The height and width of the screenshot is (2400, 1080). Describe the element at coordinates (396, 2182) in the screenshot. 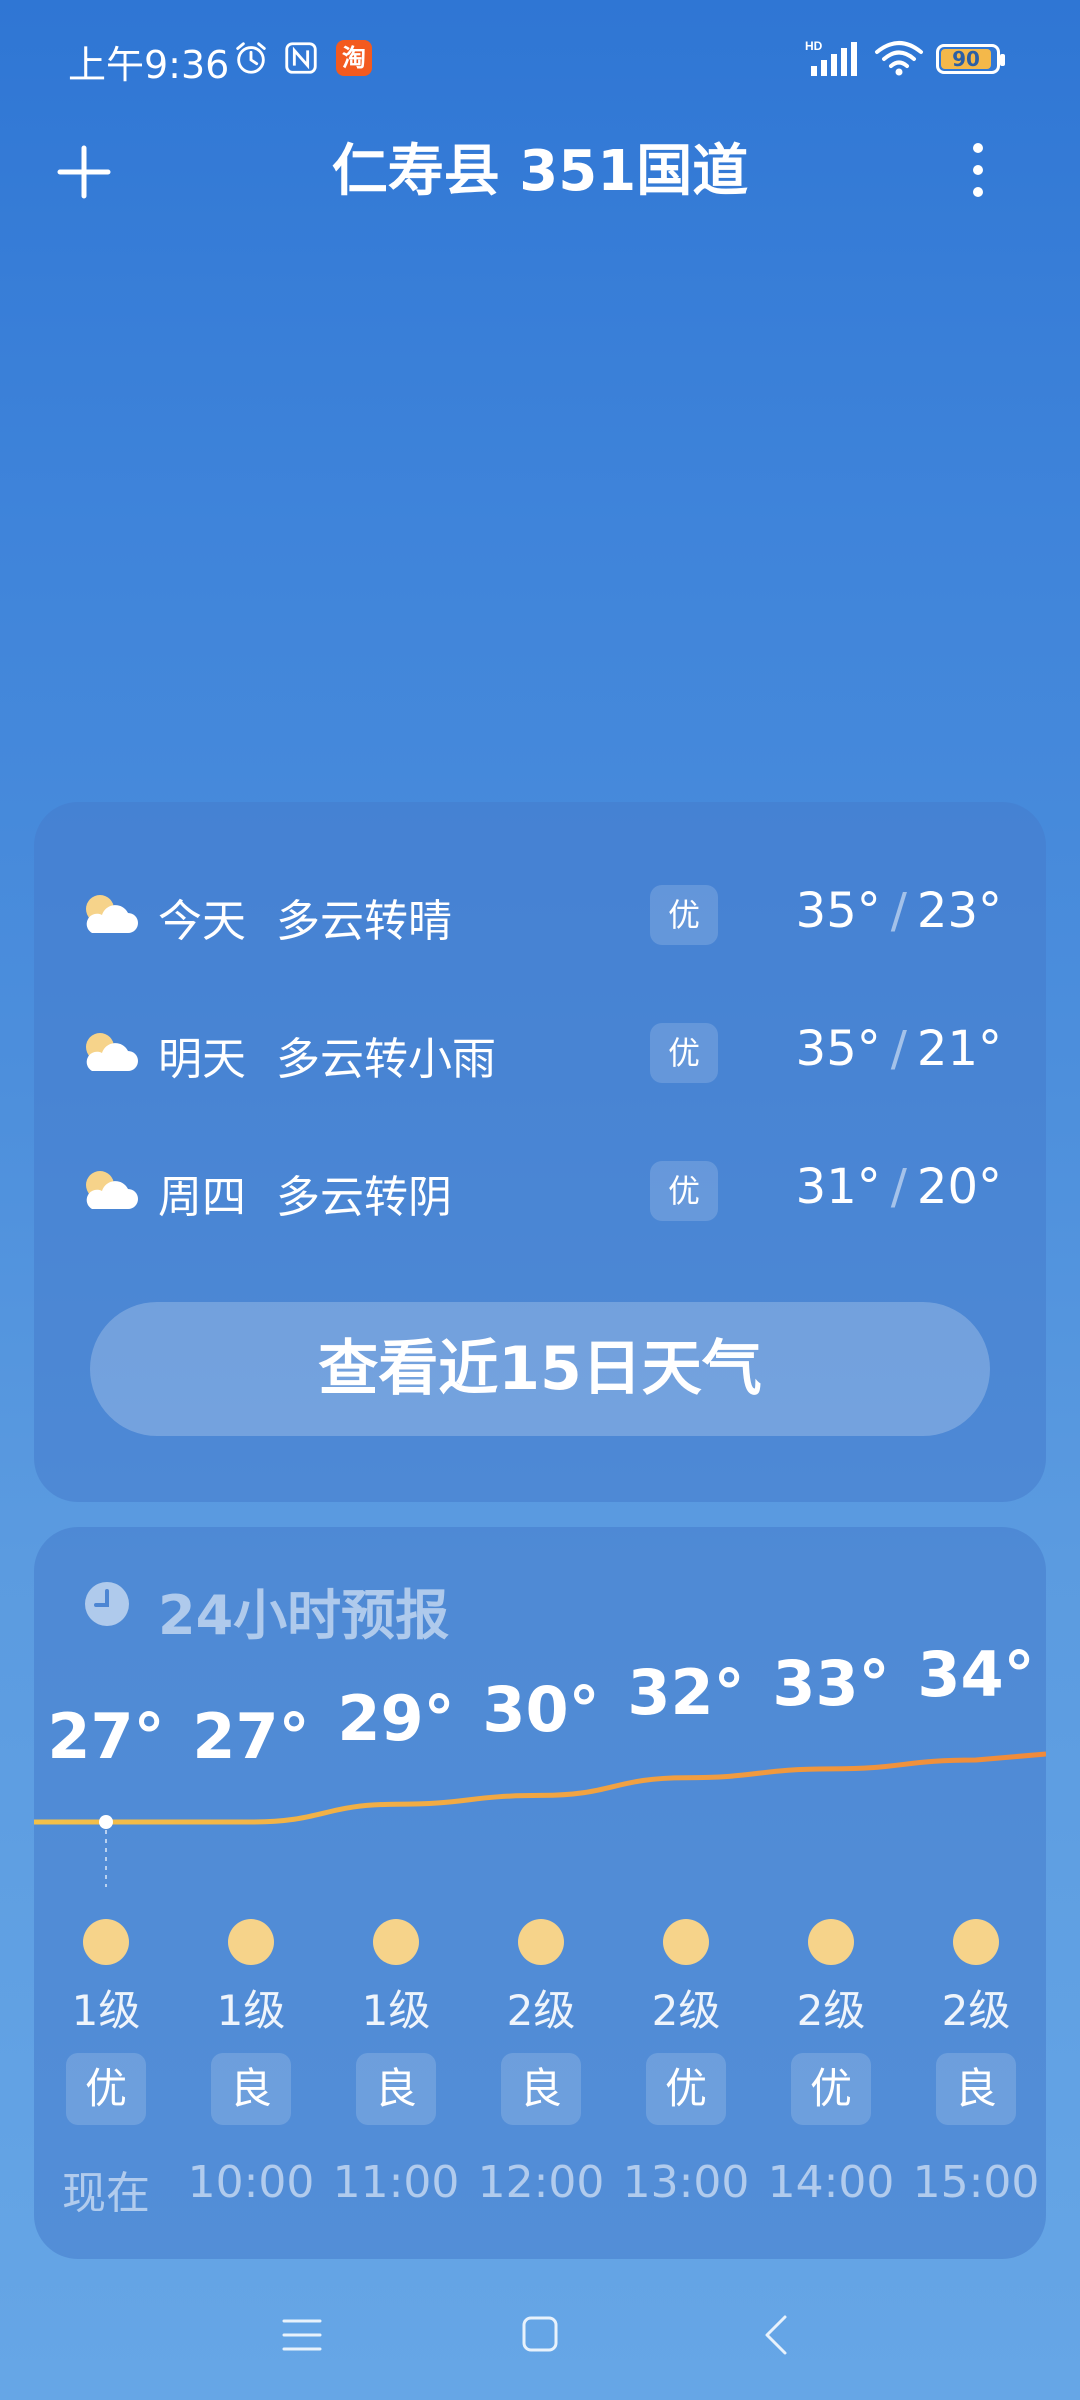

I see `hourly-time: 11:00` at that location.